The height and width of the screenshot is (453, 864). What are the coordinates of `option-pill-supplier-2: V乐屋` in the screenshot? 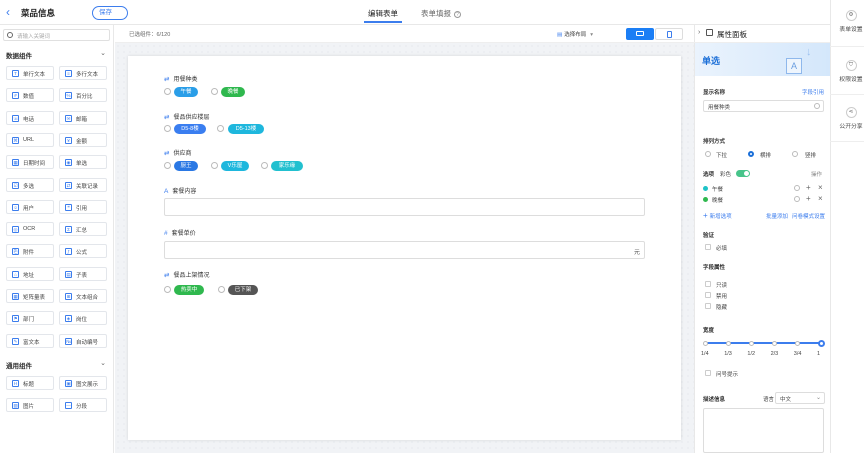 It's located at (235, 166).